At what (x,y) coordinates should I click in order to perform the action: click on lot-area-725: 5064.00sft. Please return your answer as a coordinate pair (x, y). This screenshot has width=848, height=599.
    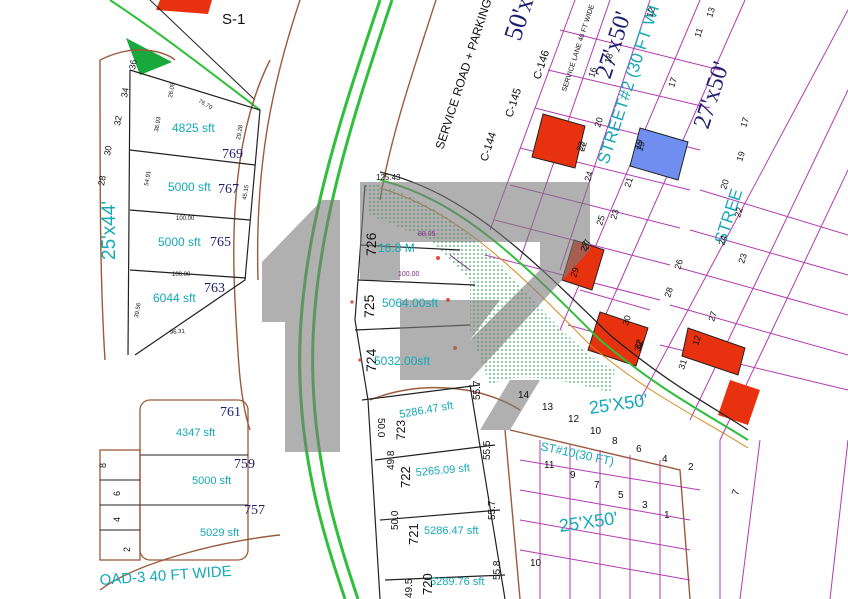
    Looking at the image, I should click on (410, 303).